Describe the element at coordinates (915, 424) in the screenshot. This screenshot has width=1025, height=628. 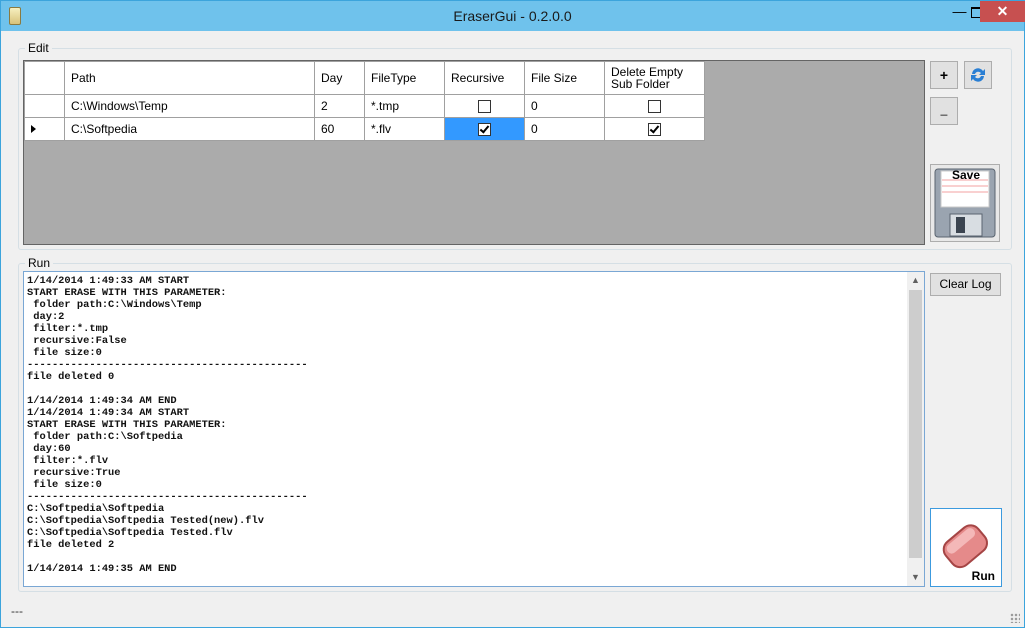
I see `scroll-thumb` at that location.